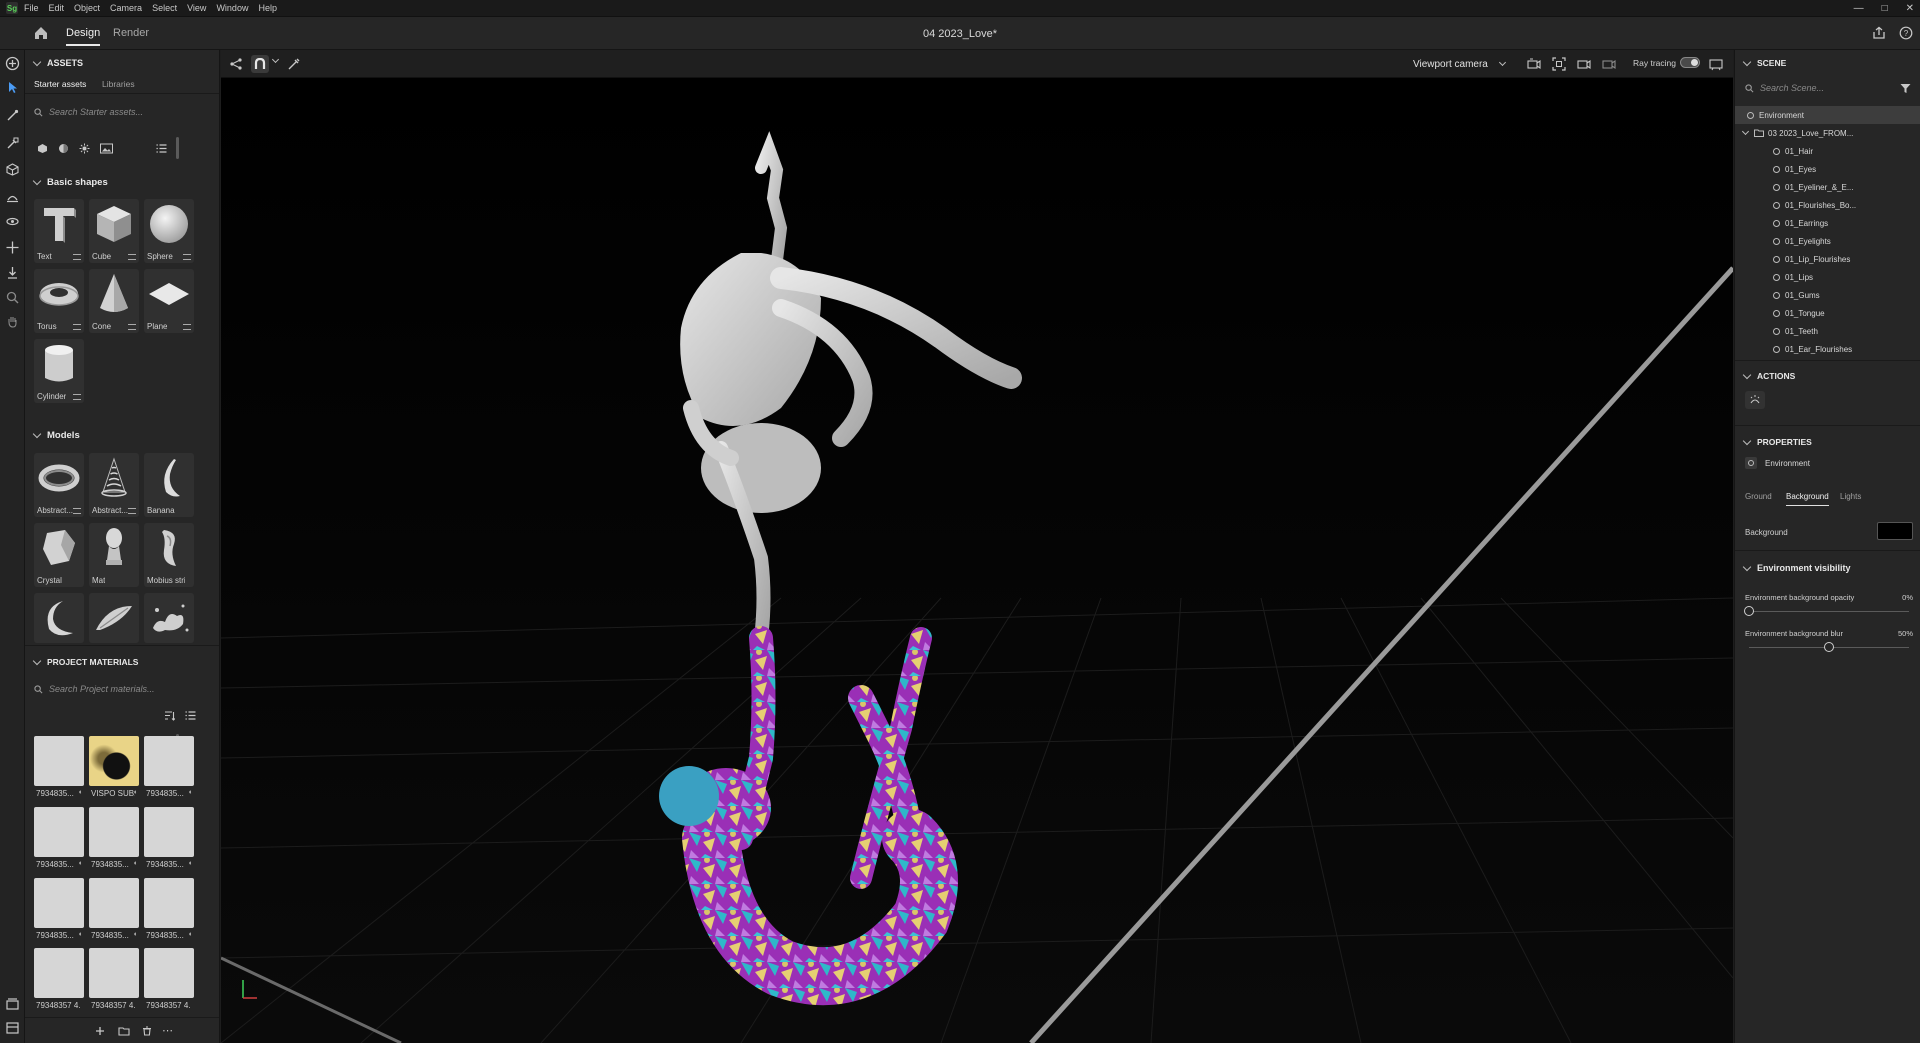  Describe the element at coordinates (106, 148) in the screenshot. I see `filter-images-icon` at that location.